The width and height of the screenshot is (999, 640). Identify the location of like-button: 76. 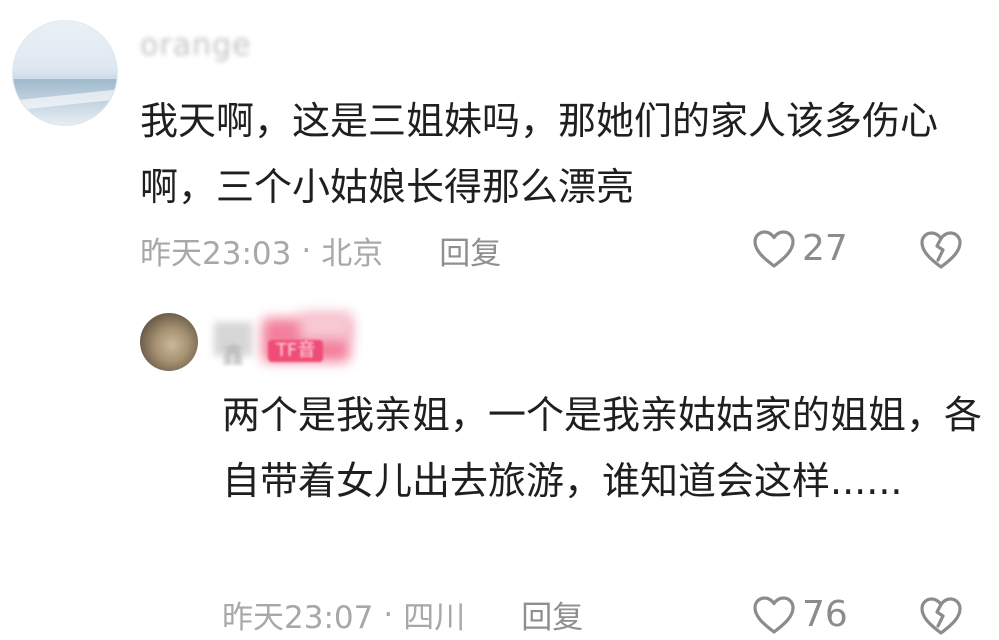
(800, 614).